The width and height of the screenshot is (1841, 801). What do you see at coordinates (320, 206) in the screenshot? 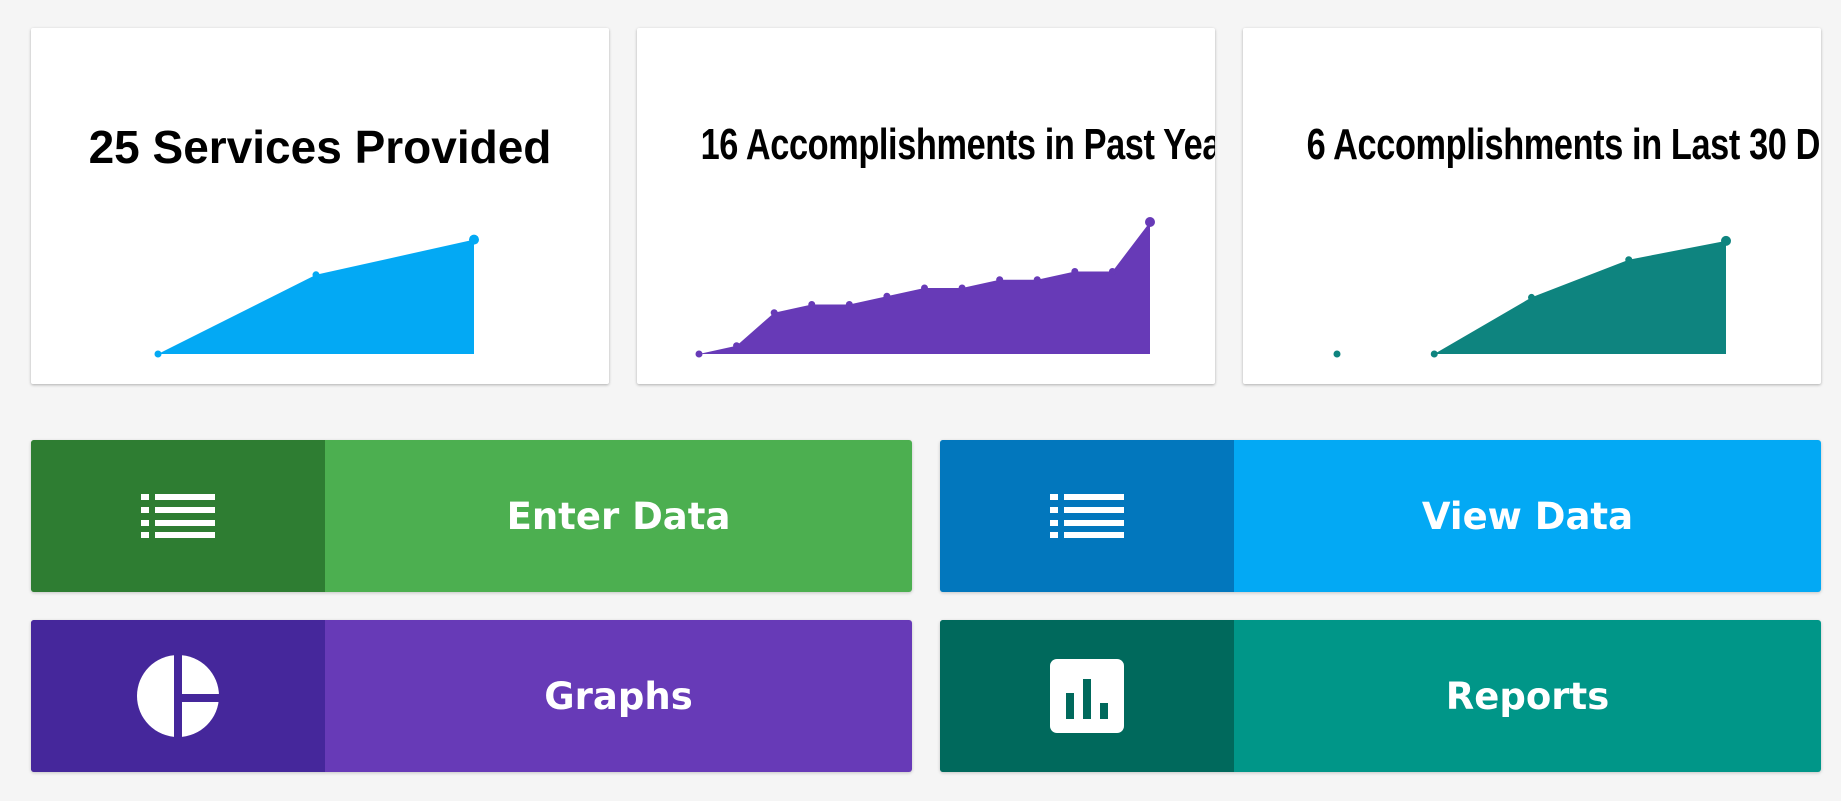
I see `stat-card-services: 25 Services Provided` at bounding box center [320, 206].